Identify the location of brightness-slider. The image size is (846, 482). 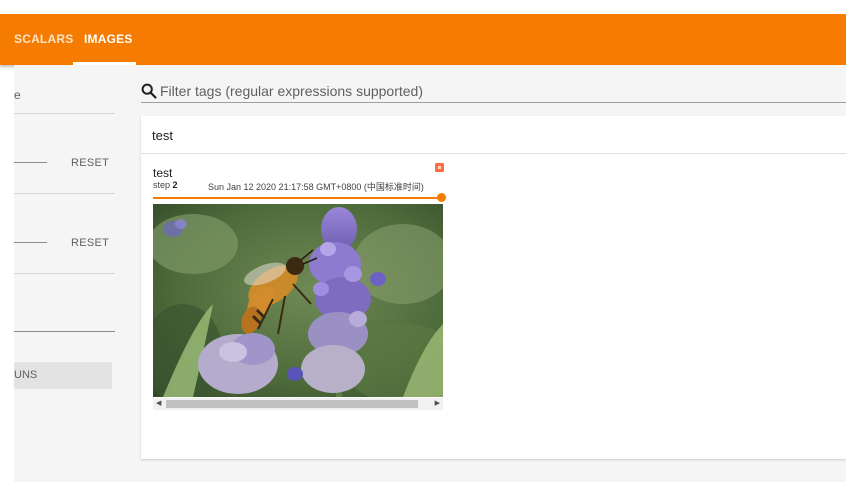
(30, 162).